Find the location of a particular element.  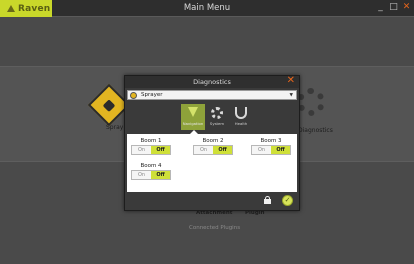

diagnostics-tile-icon is located at coordinates (311, 102).